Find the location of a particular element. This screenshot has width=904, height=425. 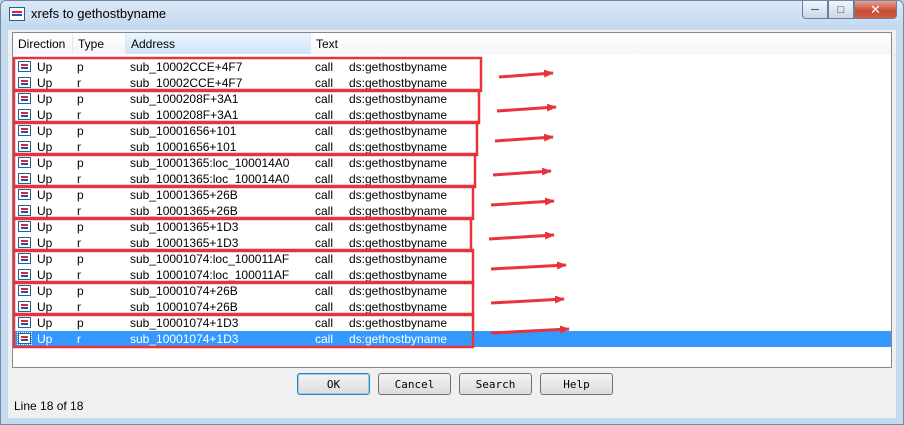

ok-button: OK is located at coordinates (333, 384).